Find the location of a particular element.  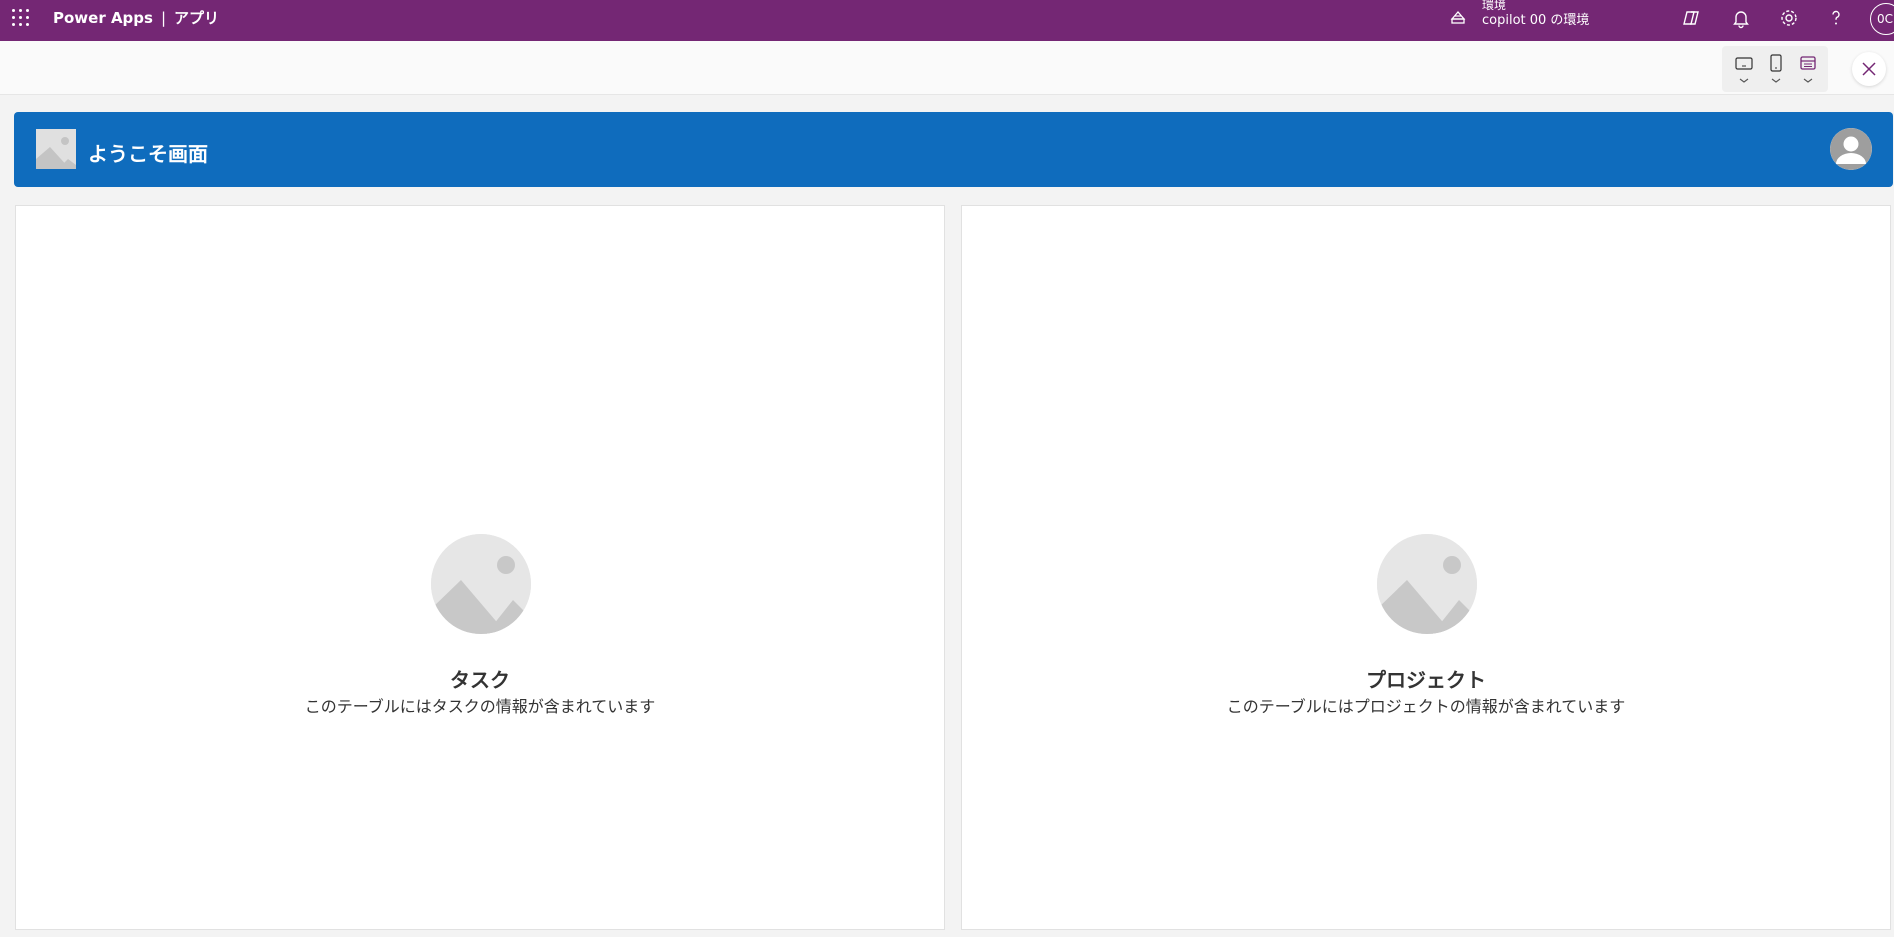

close-button is located at coordinates (1869, 69).